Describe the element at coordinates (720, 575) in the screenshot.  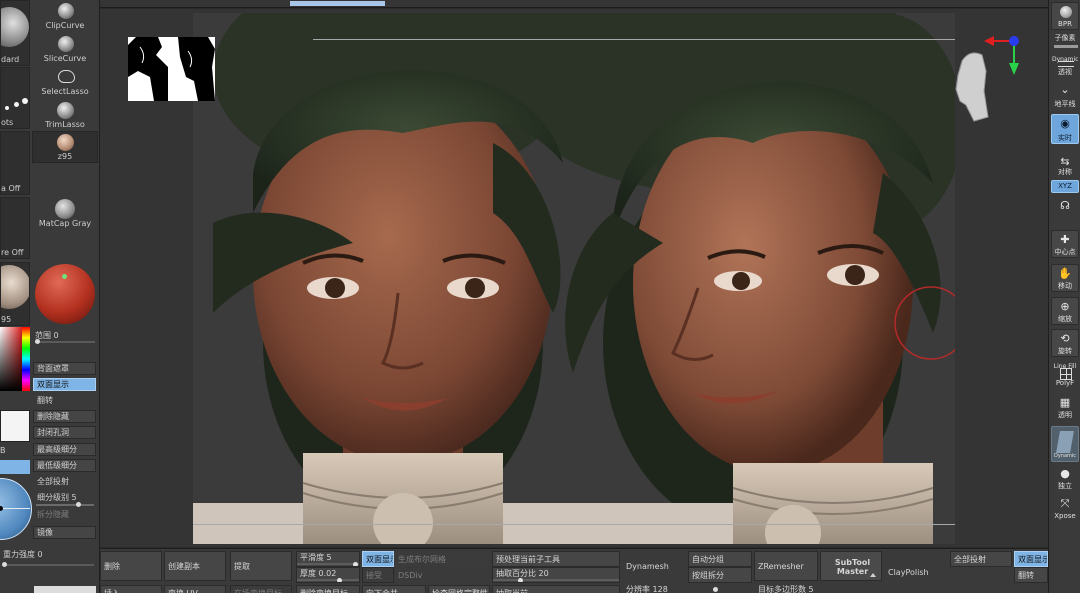
I see `split-groups-button: 按组拆分` at that location.